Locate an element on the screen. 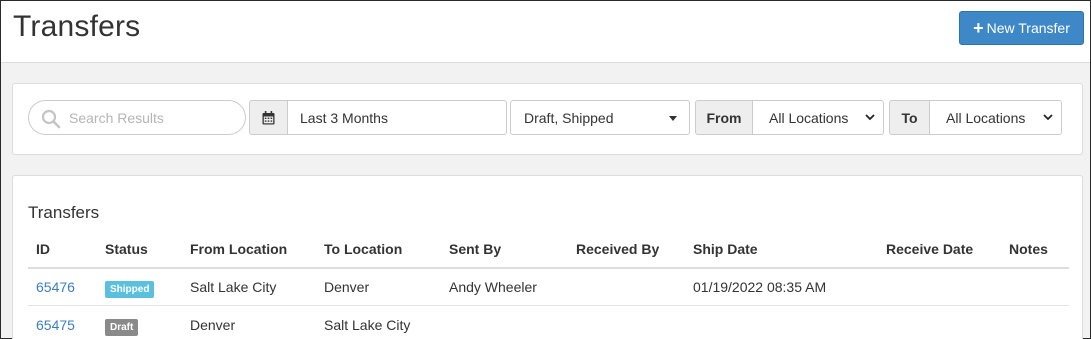 The width and height of the screenshot is (1091, 339). to-location-select: All Locations is located at coordinates (995, 117).